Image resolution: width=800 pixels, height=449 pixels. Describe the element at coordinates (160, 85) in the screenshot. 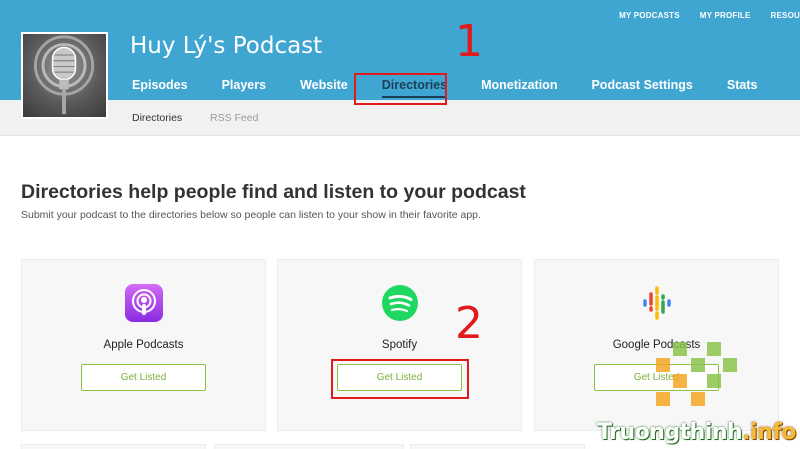

I see `tab-episodes: Episodes` at that location.